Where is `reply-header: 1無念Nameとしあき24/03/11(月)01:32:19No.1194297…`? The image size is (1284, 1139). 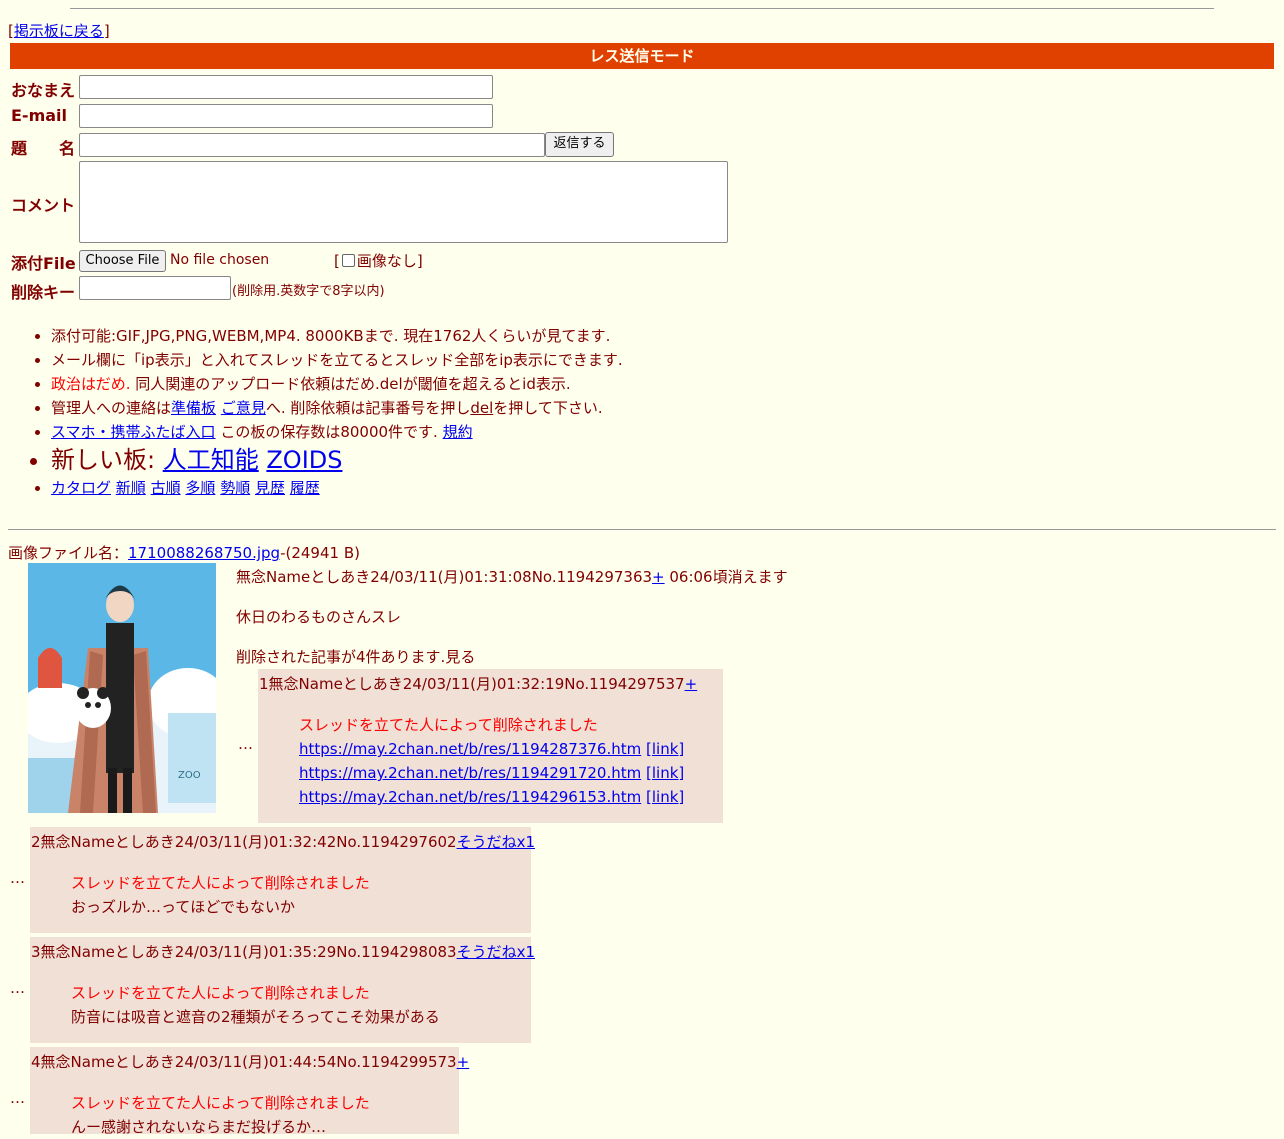
reply-header: 1無念Nameとしあき24/03/11(月)01:32:19No.1194297… is located at coordinates (478, 684).